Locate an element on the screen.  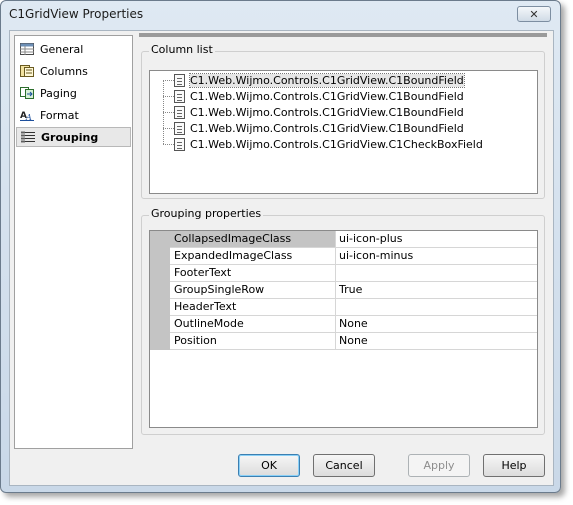
property-grid-gutter is located at coordinates (160, 290).